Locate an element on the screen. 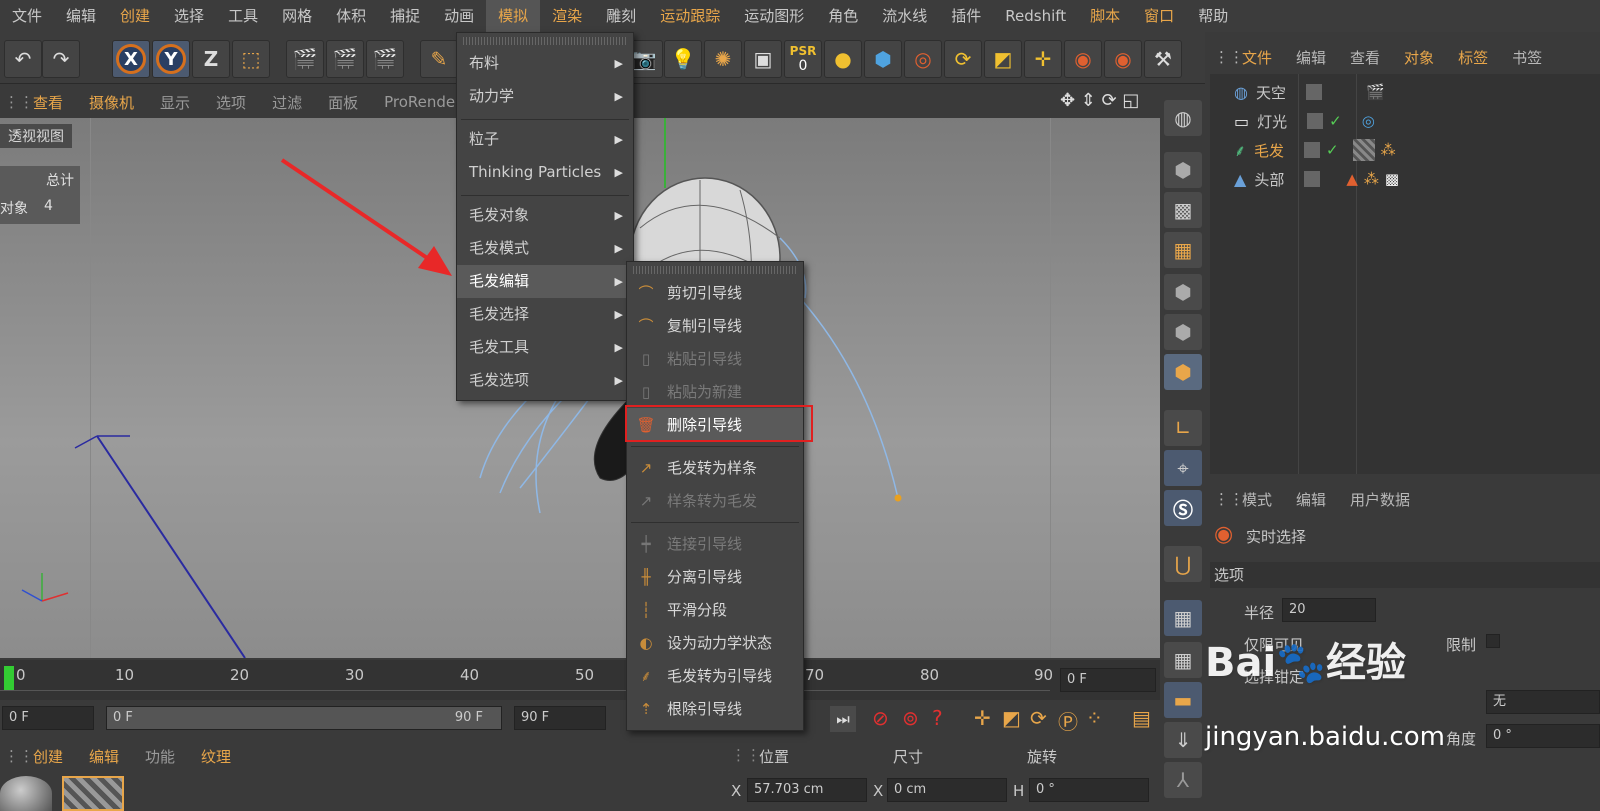 The width and height of the screenshot is (1600, 811). object-row-light: ▭ 灯光 ✓ ◎ is located at coordinates (1405, 121).